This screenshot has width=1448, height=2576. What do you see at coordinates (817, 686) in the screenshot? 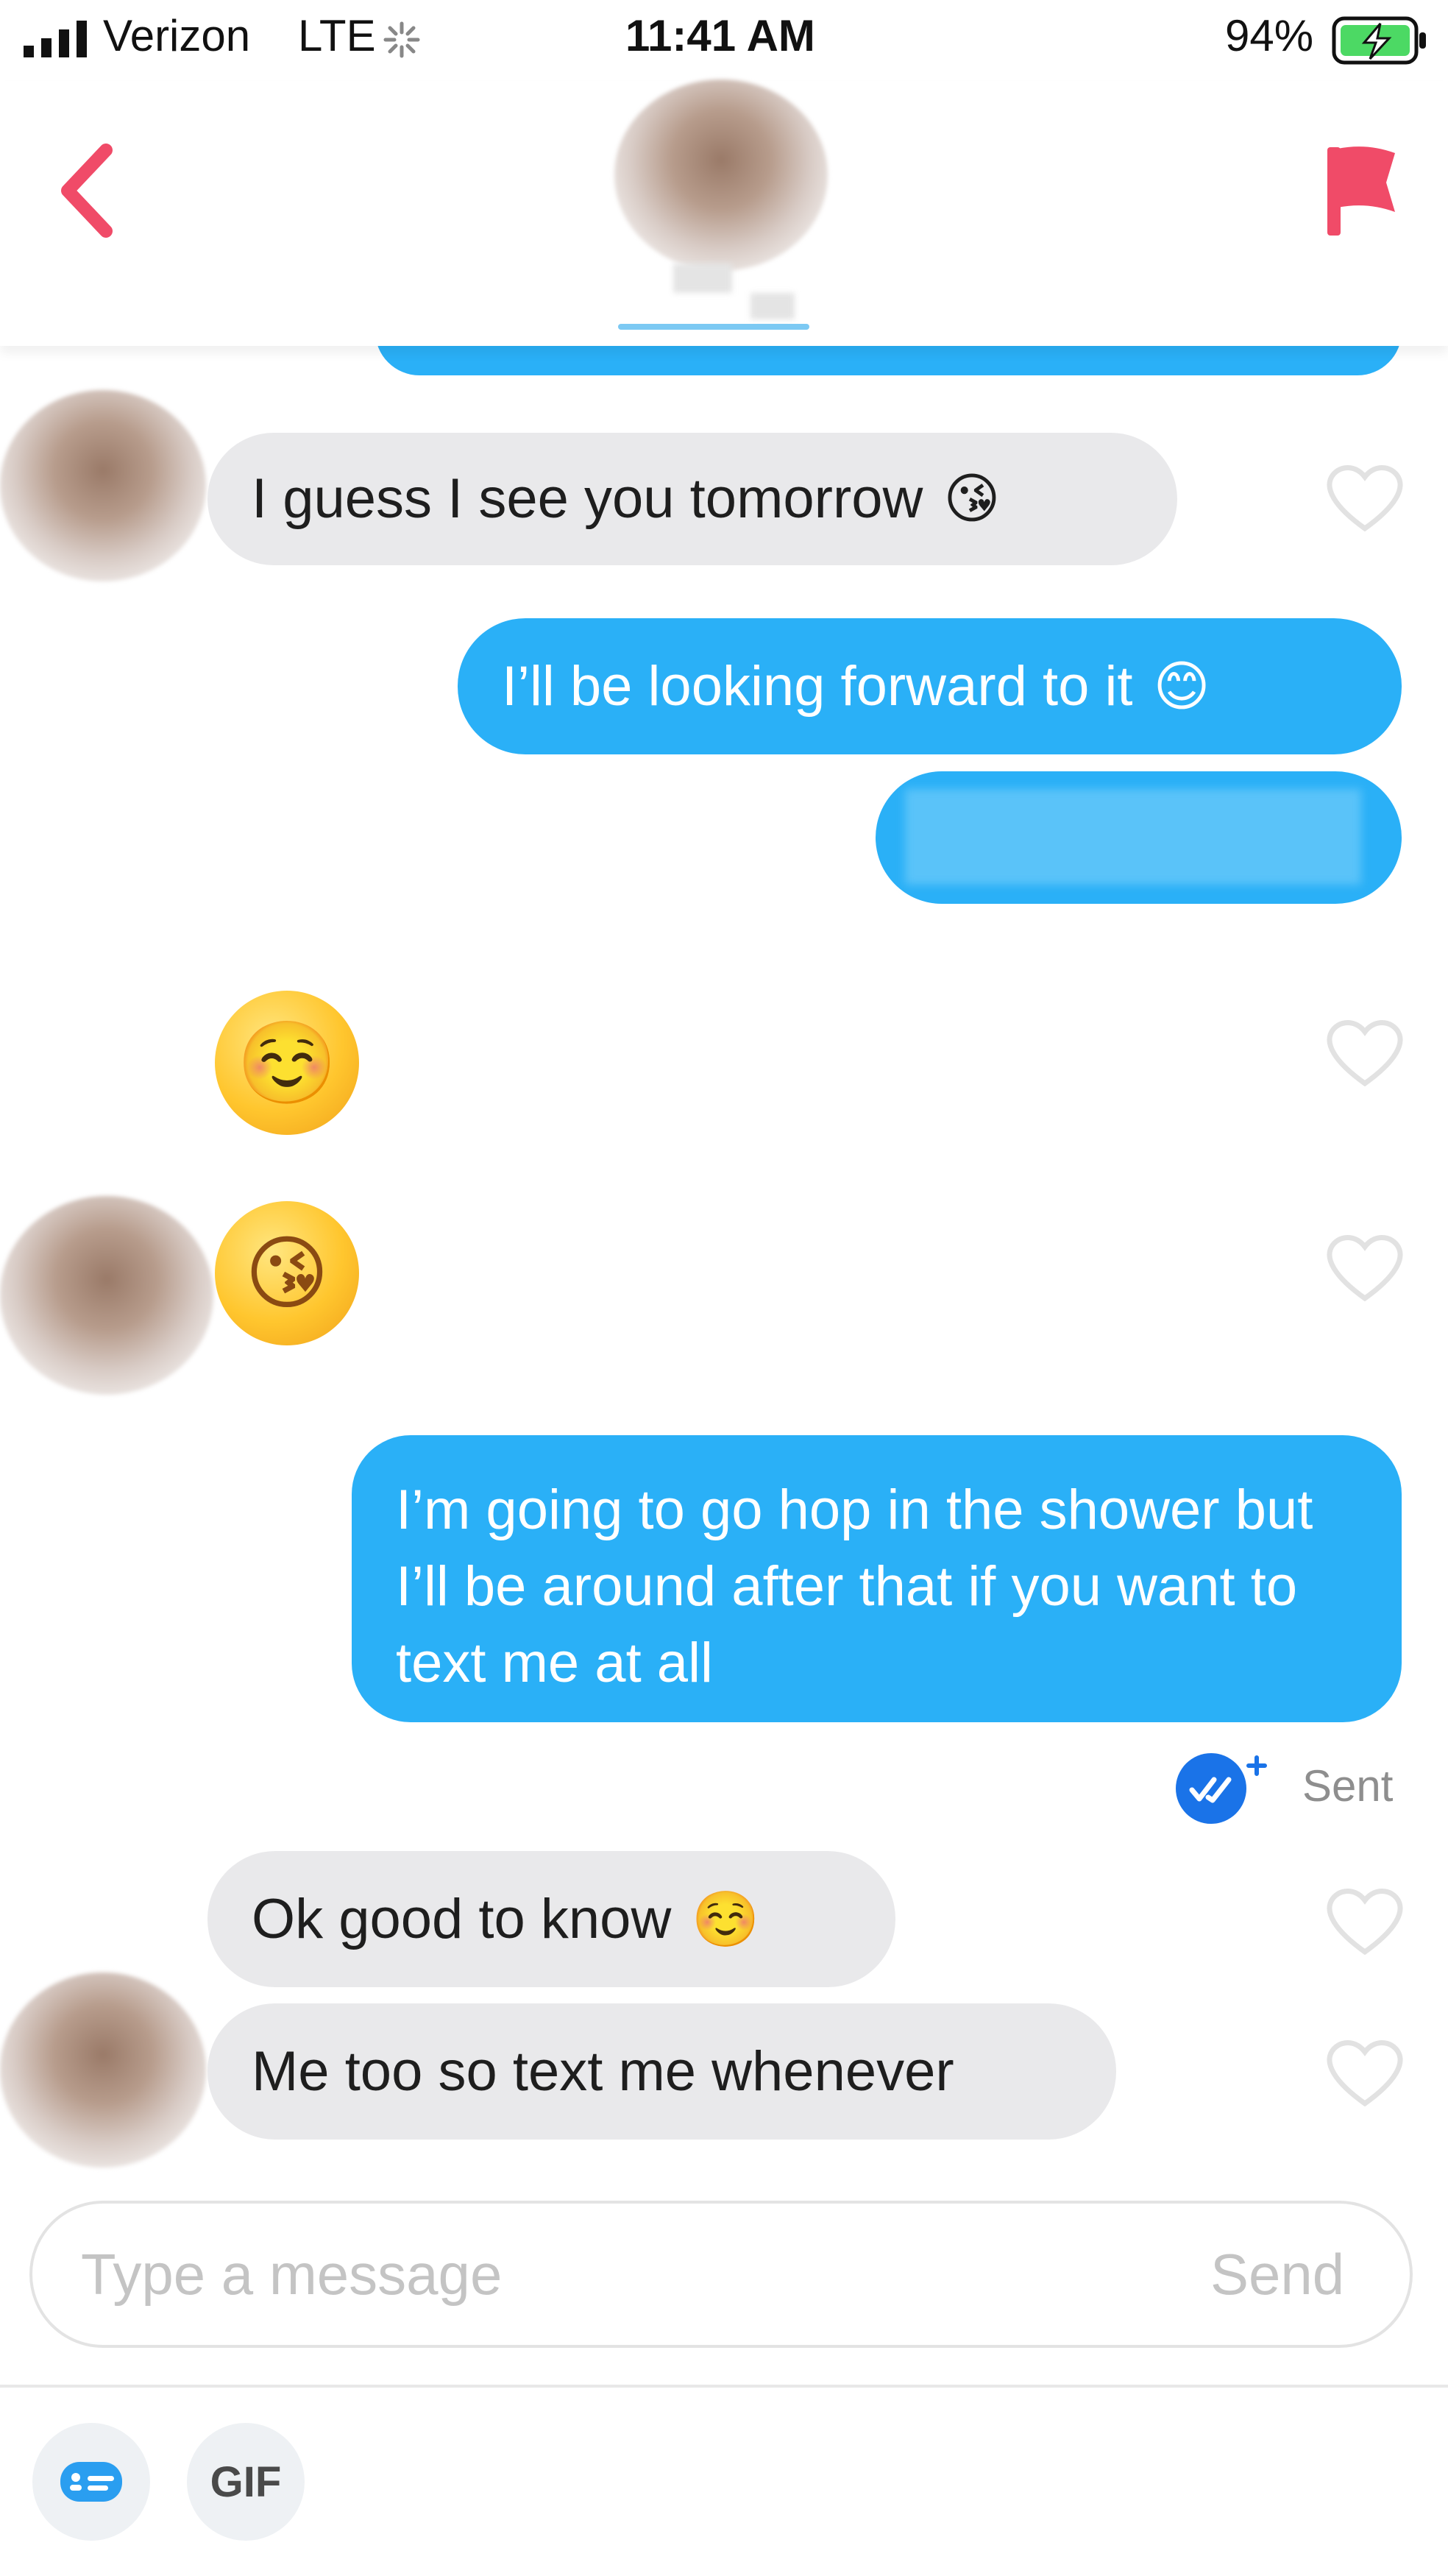
I see `message-text: I’ll be looking forward to it` at bounding box center [817, 686].